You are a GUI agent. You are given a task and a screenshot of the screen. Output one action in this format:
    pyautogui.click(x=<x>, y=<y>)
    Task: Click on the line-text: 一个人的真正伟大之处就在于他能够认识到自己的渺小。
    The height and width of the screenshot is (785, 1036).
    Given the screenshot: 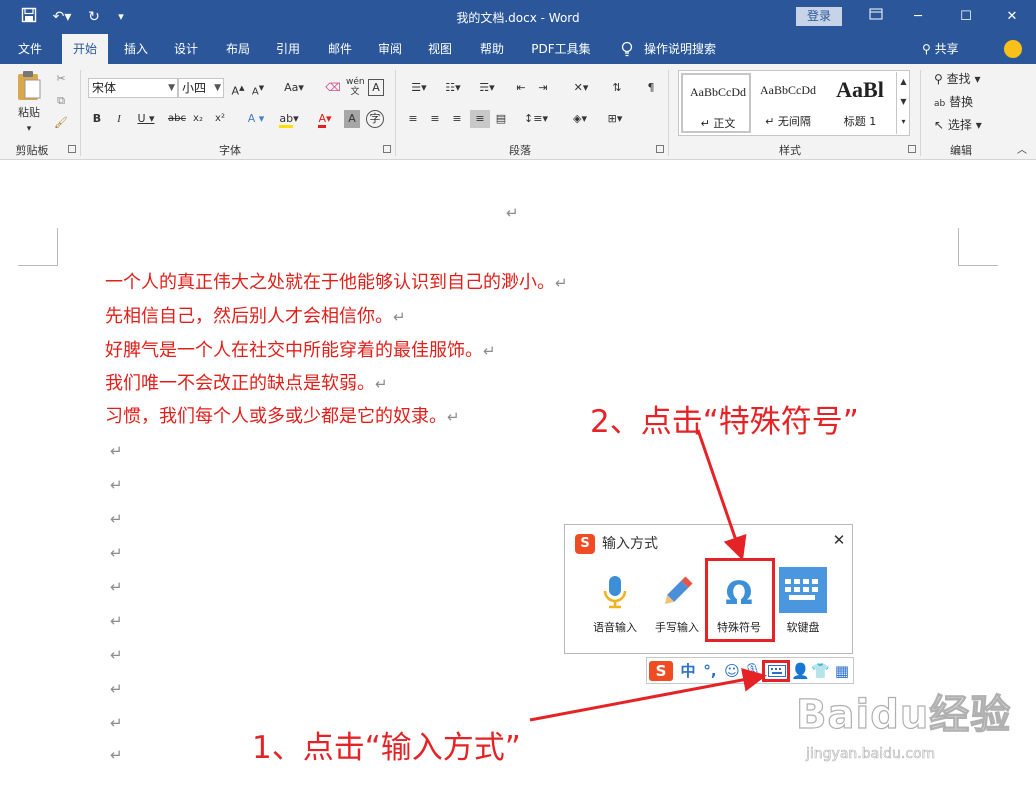 What is the action you would take?
    pyautogui.click(x=330, y=282)
    